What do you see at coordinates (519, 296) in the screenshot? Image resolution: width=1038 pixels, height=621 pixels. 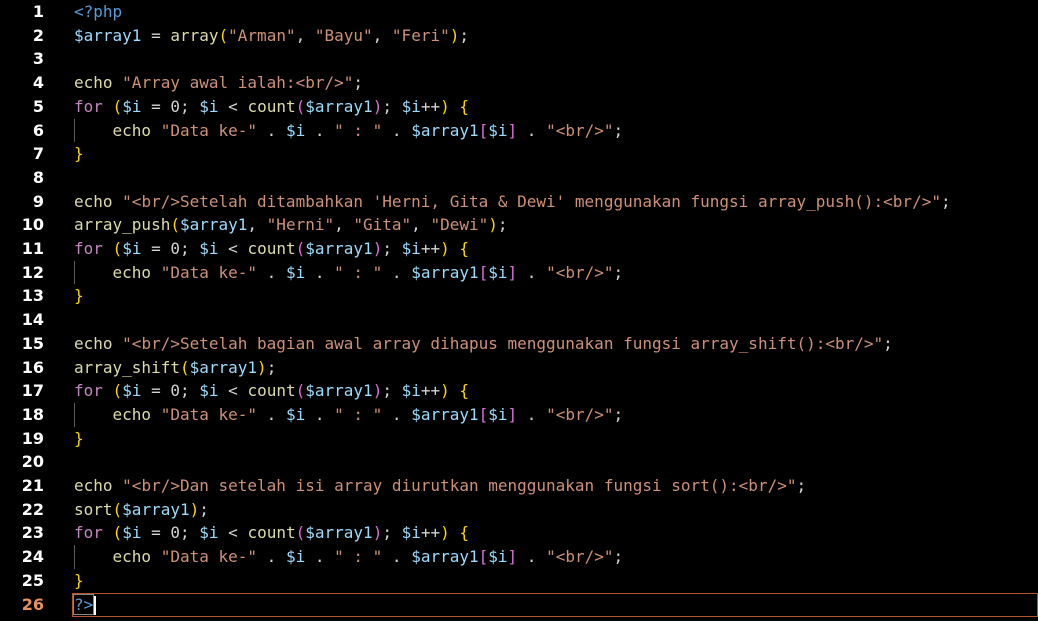 I see `code-line: 13}` at bounding box center [519, 296].